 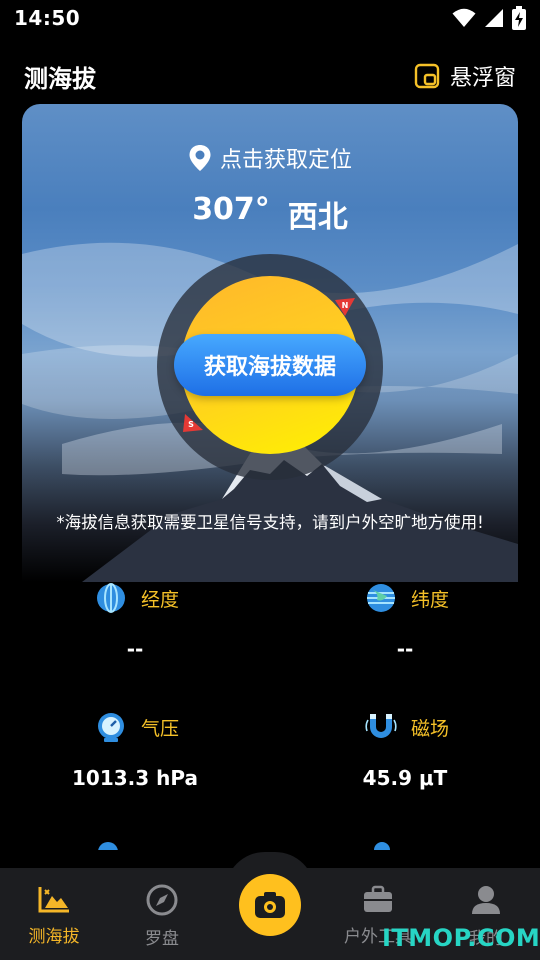 I want to click on heading-readout: 307° 西北, so click(x=270, y=214).